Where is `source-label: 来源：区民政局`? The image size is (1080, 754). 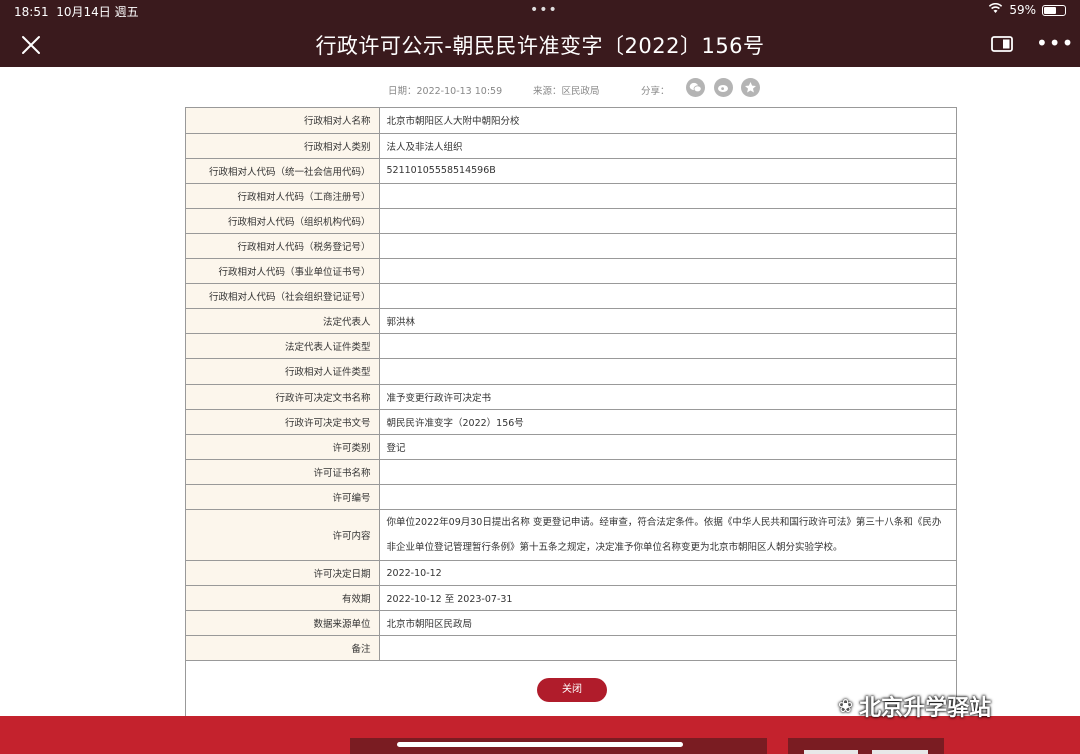 source-label: 来源：区民政局 is located at coordinates (566, 91).